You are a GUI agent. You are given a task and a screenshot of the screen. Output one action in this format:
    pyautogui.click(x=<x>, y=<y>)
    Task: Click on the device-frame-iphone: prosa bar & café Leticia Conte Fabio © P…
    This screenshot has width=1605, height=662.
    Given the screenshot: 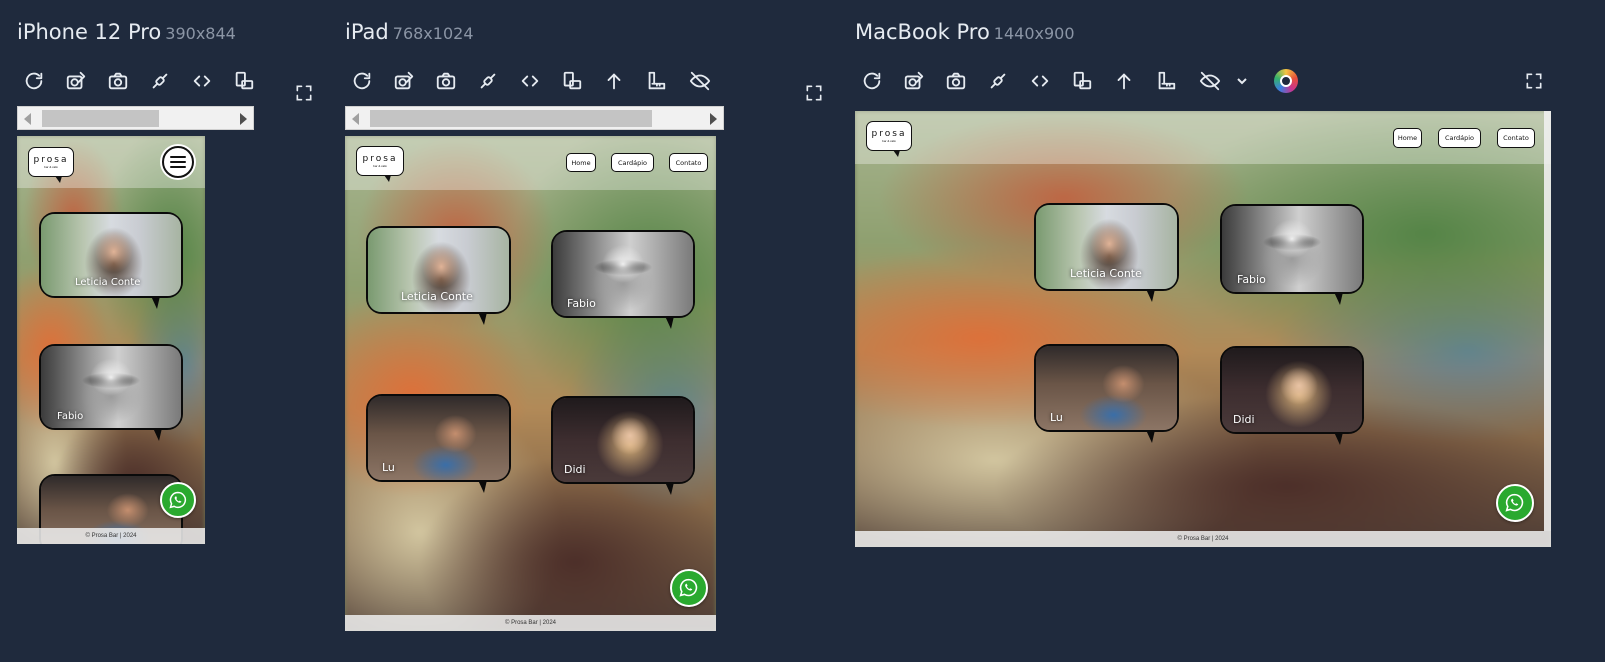 What is the action you would take?
    pyautogui.click(x=111, y=340)
    